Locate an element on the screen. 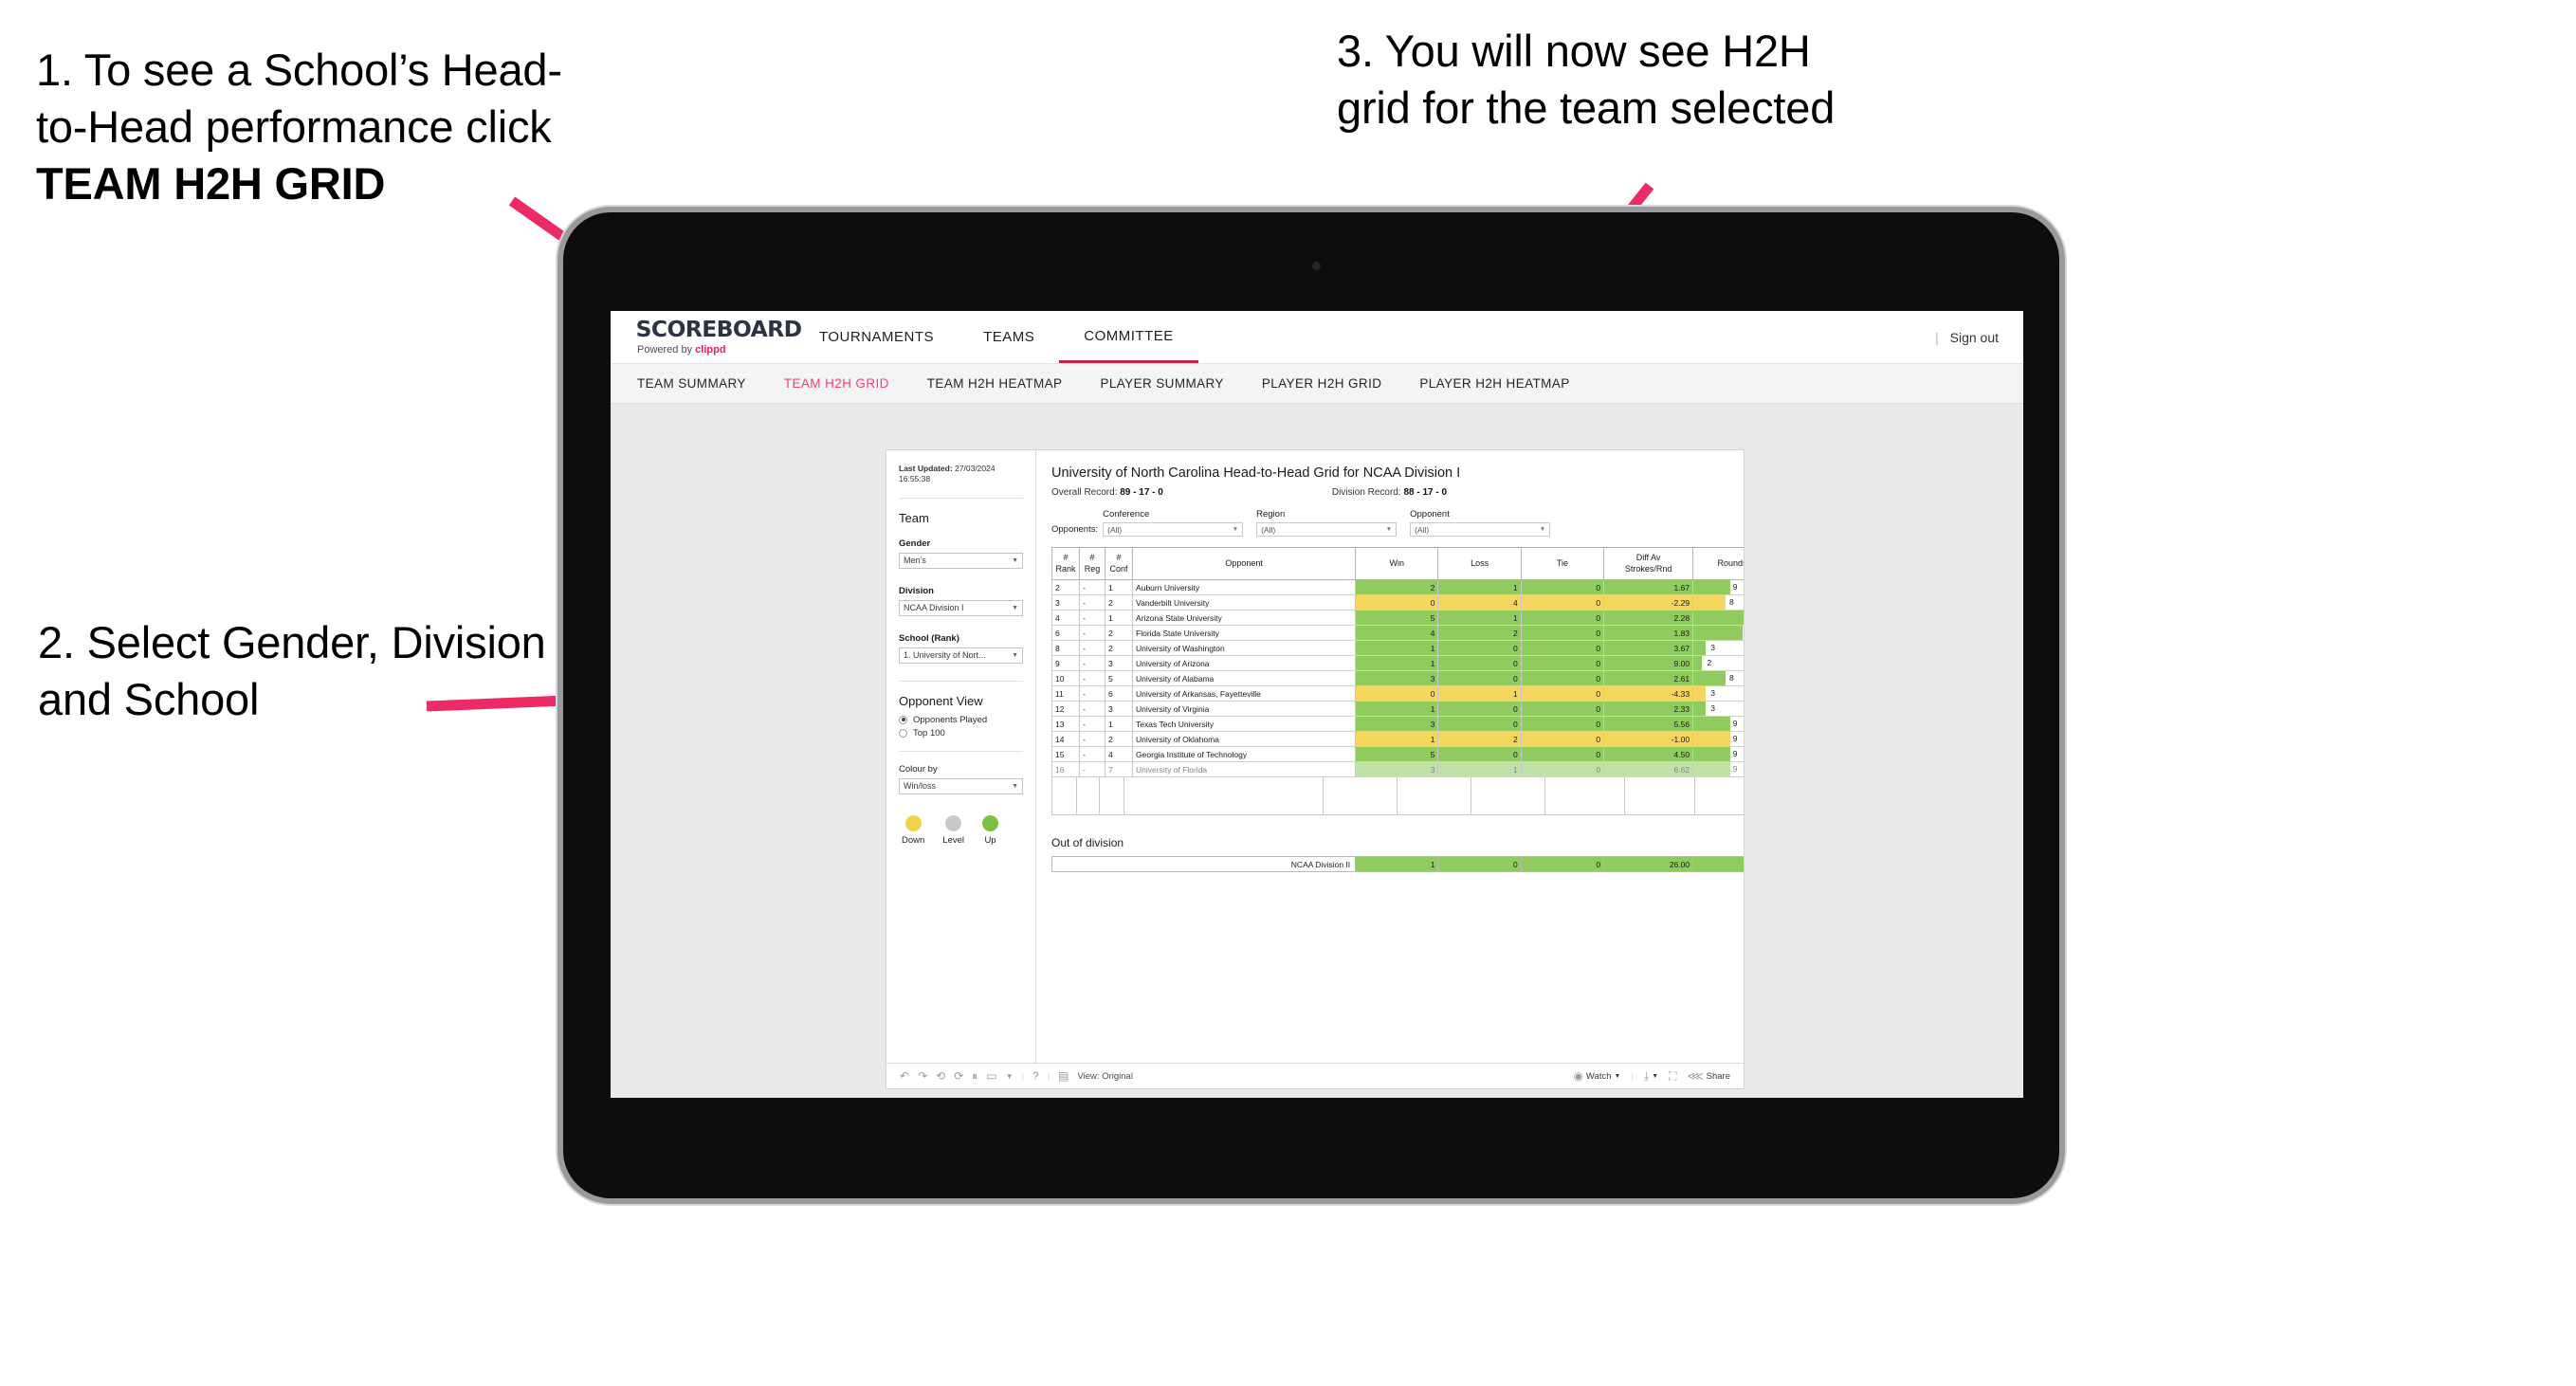 The height and width of the screenshot is (1386, 2576). gender-select-value: Men’s is located at coordinates (915, 561).